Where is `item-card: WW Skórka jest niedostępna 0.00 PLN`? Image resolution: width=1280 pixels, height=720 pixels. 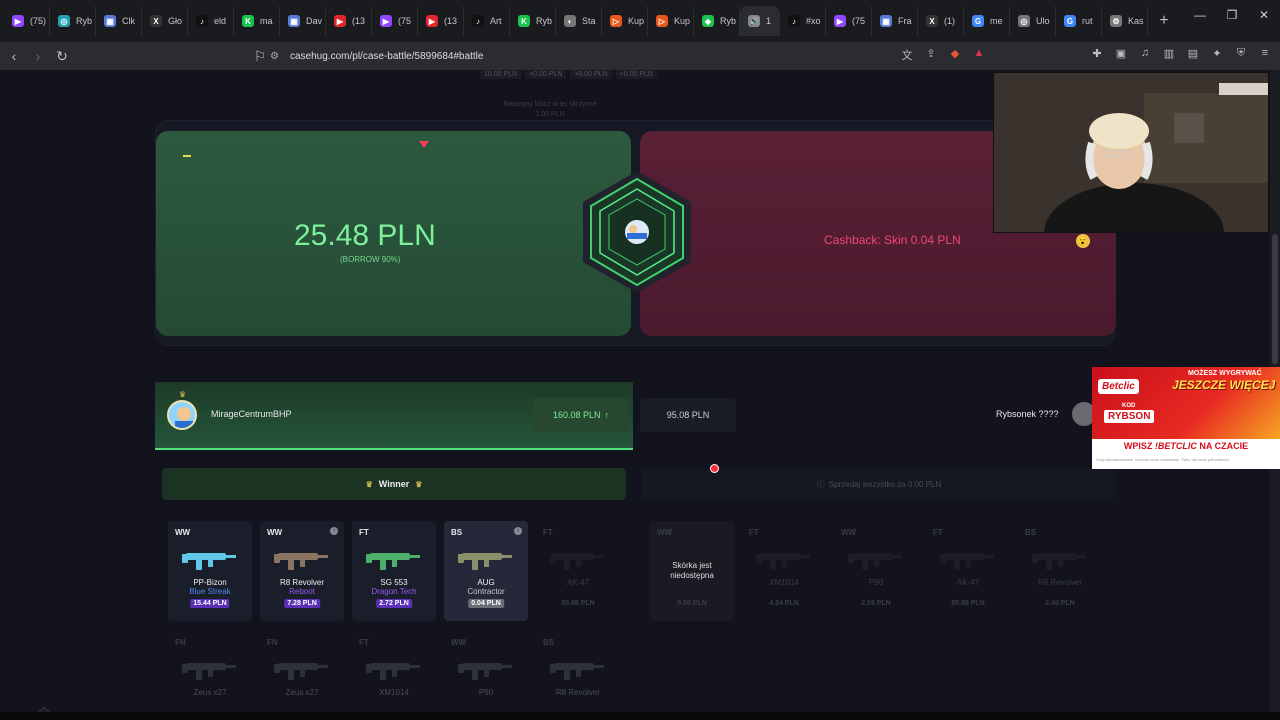 item-card: WW Skórka jest niedostępna 0.00 PLN is located at coordinates (692, 571).